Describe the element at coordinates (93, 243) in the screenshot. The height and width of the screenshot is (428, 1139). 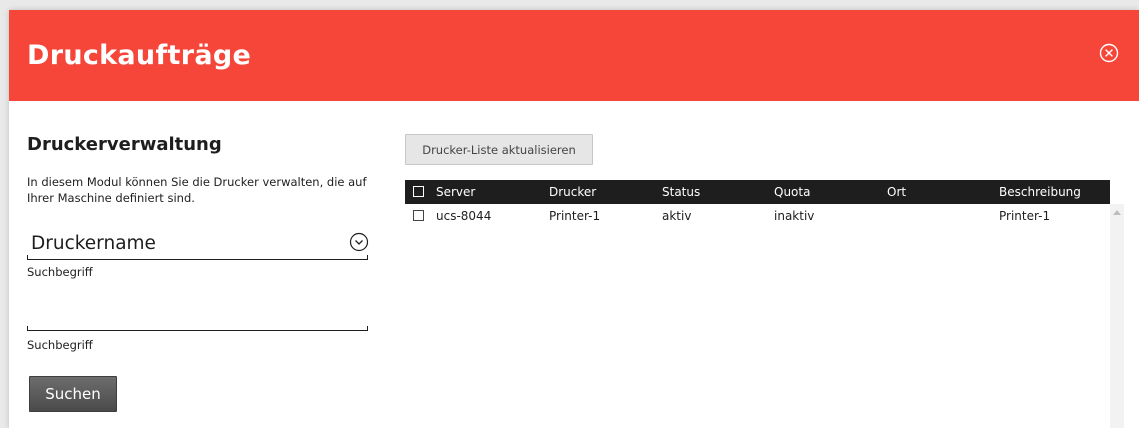
I see `search-category-value: Druckername` at that location.